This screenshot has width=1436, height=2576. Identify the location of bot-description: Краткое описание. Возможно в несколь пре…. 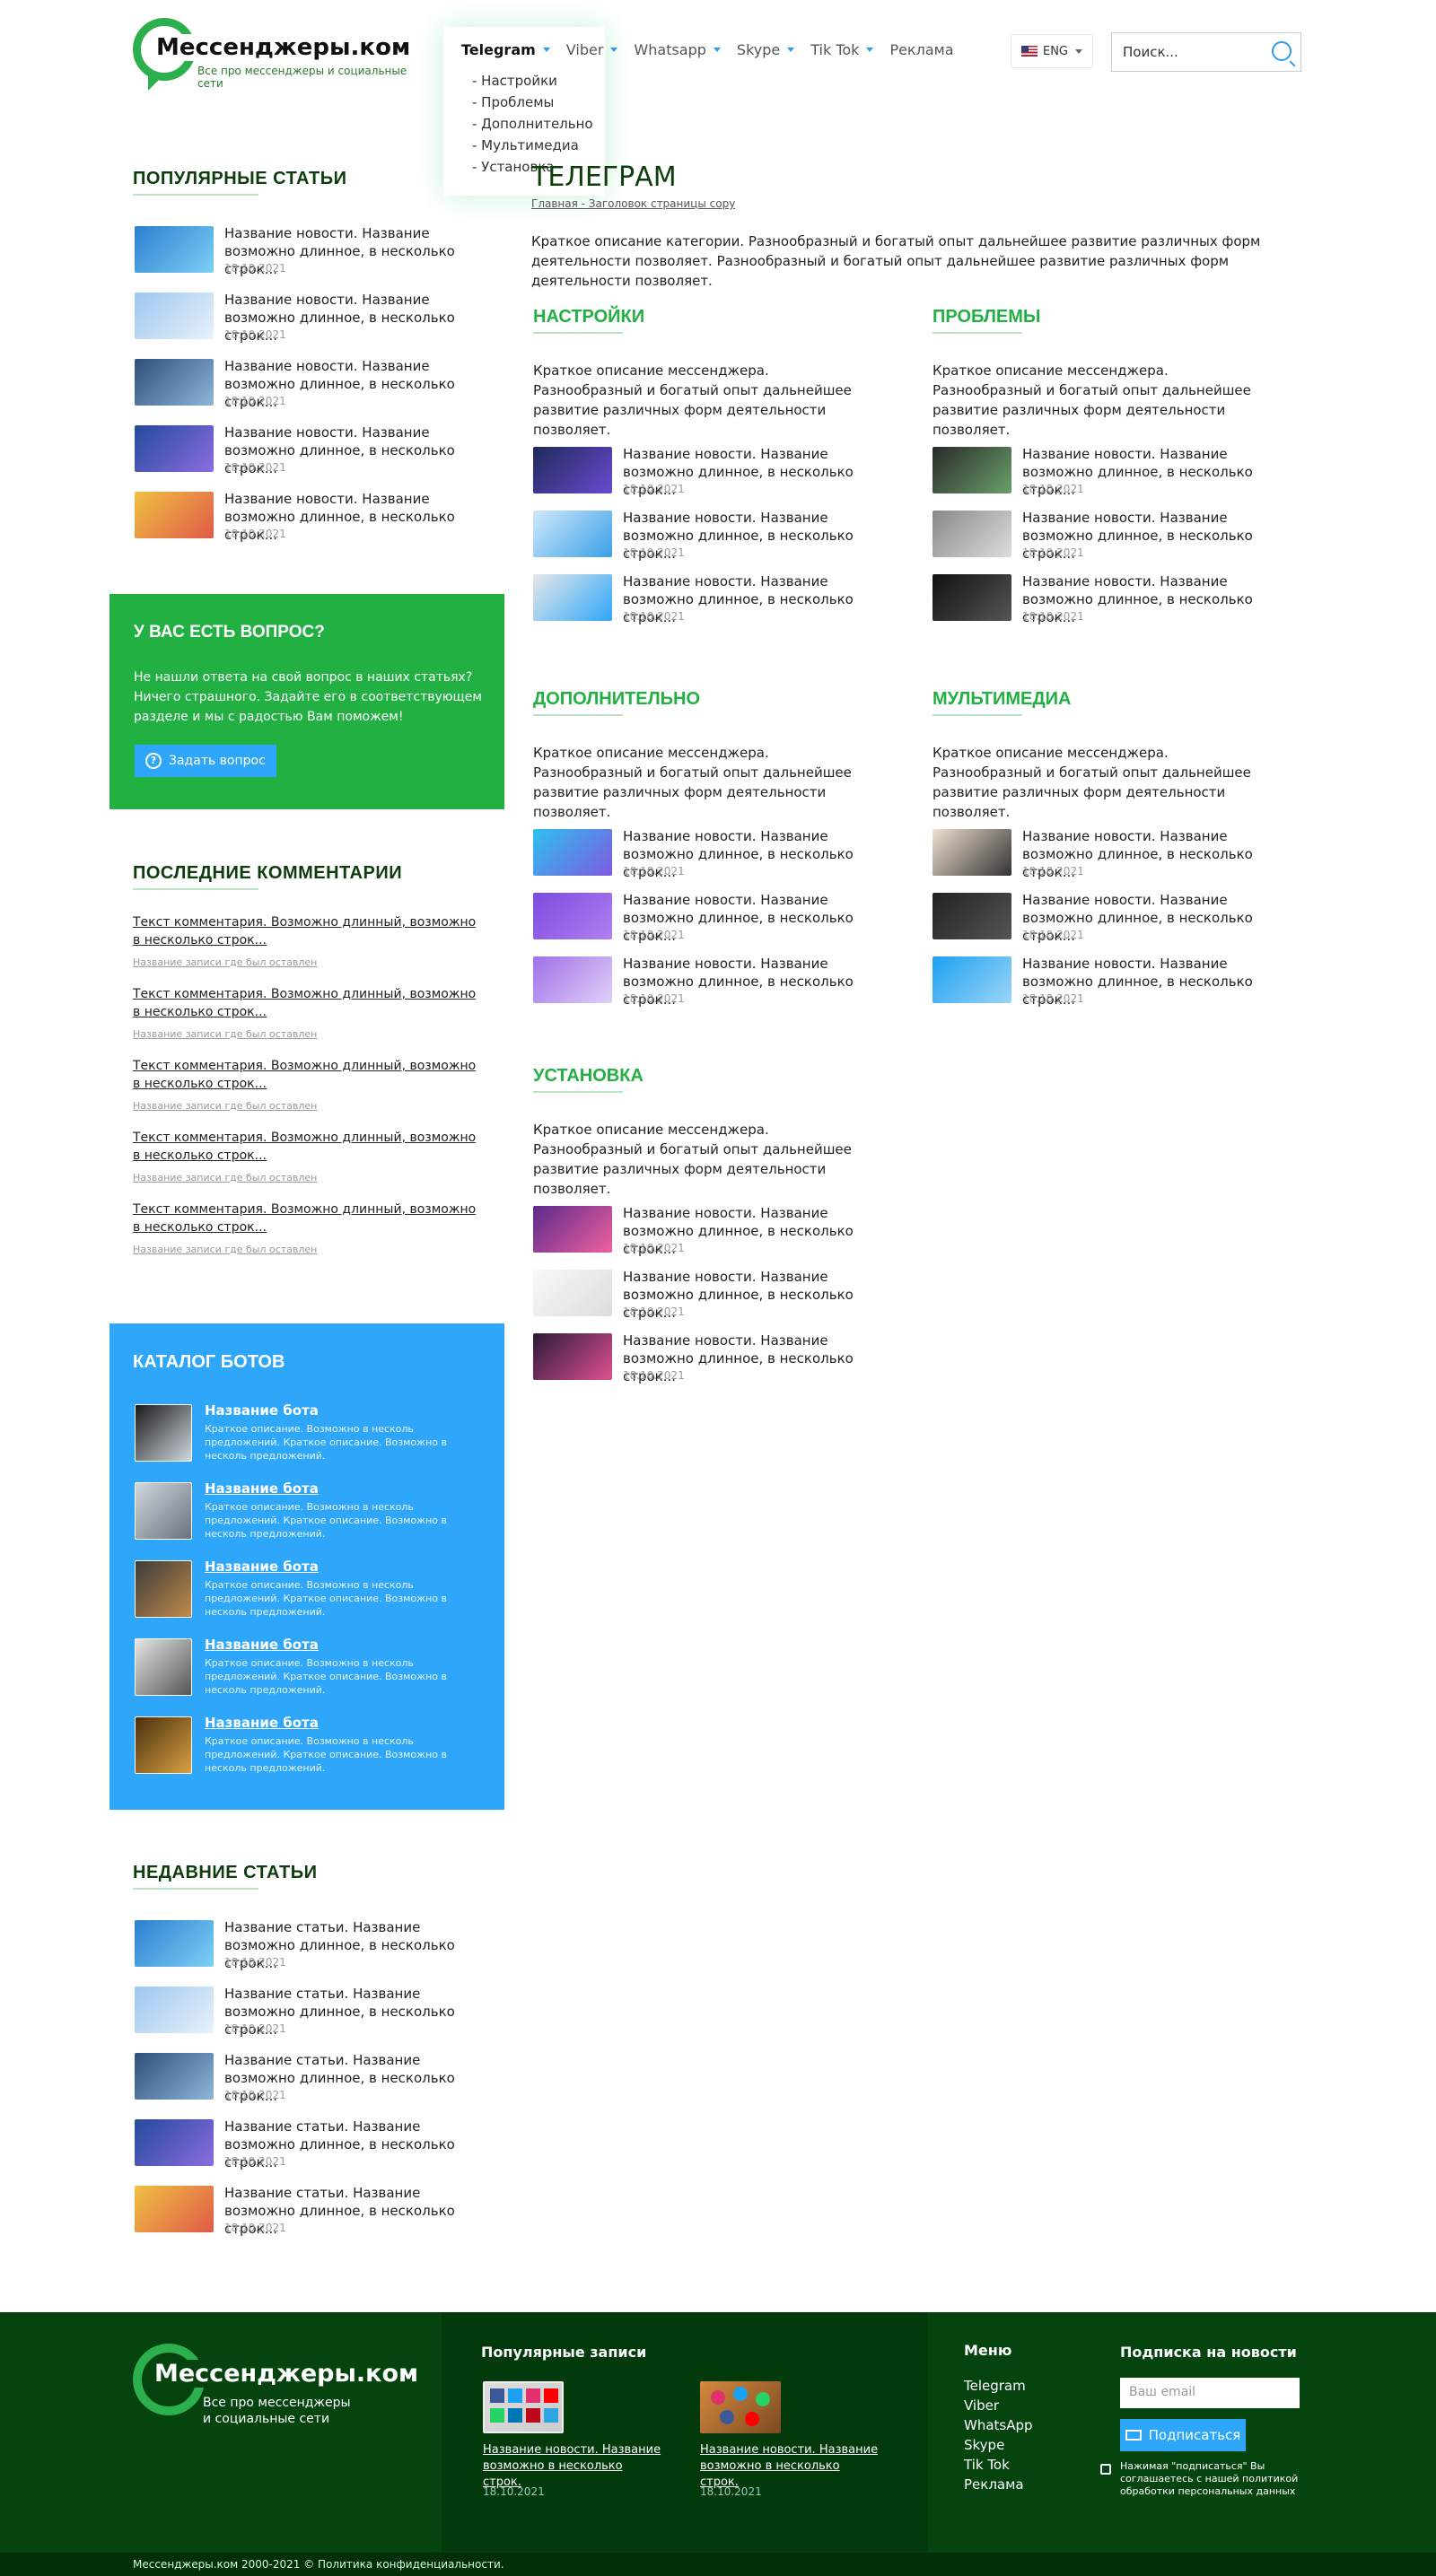
(326, 1521).